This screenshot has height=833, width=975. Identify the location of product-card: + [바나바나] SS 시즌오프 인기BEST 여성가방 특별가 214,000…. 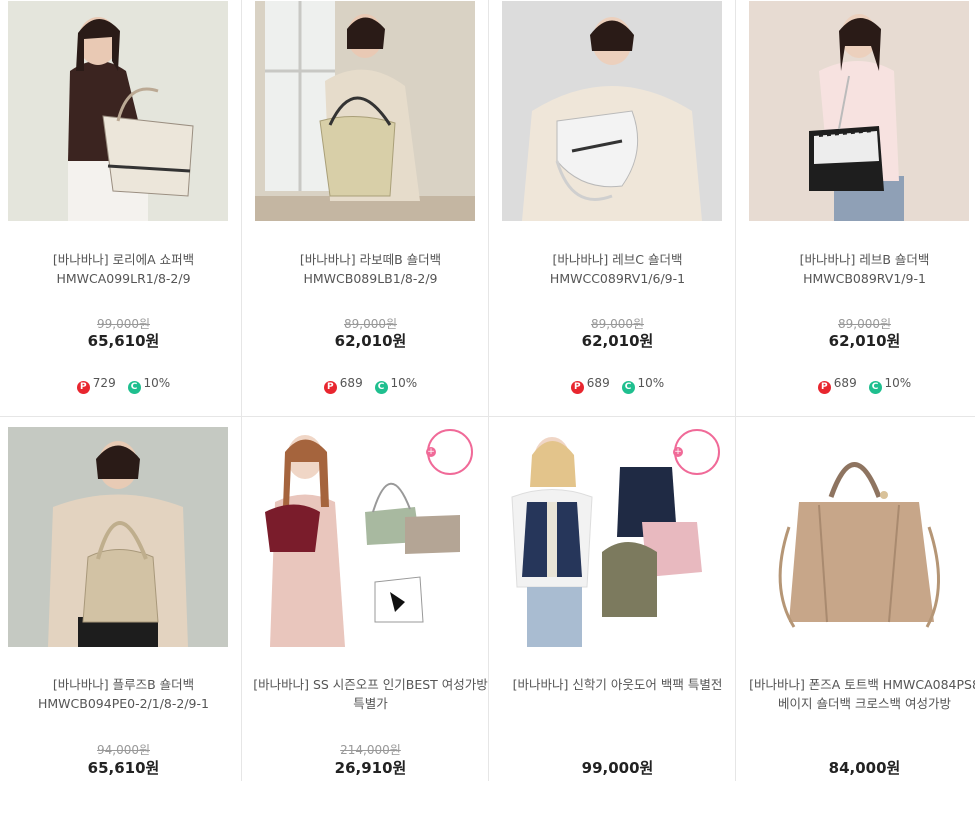
(370, 625).